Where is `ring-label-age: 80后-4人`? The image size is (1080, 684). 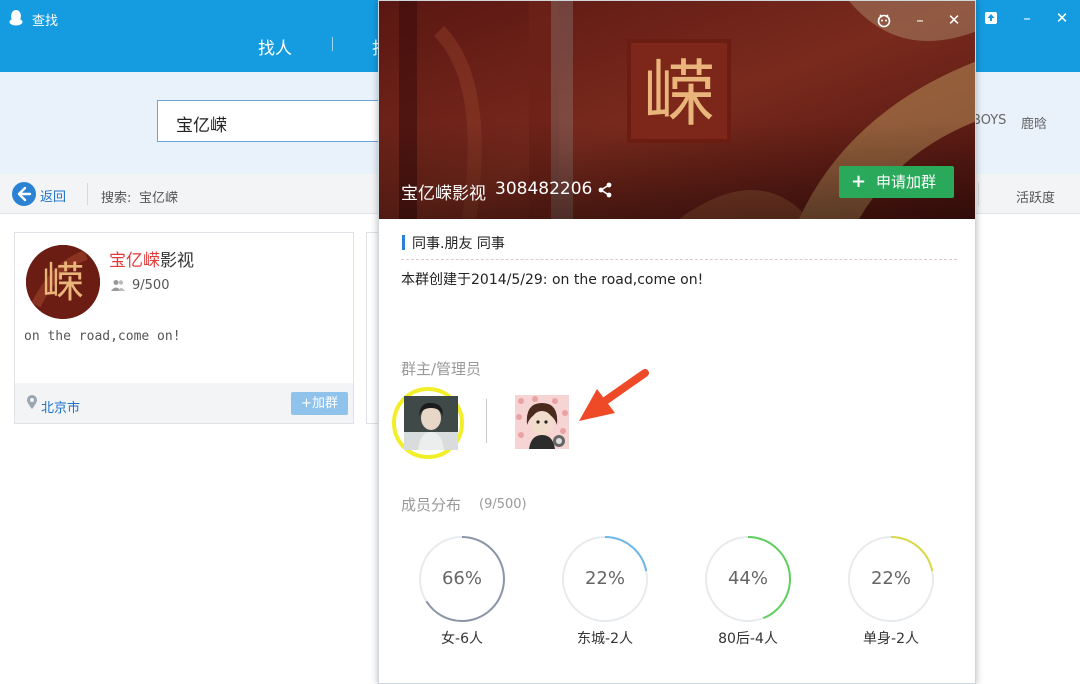
ring-label-age: 80后-4人 is located at coordinates (748, 639).